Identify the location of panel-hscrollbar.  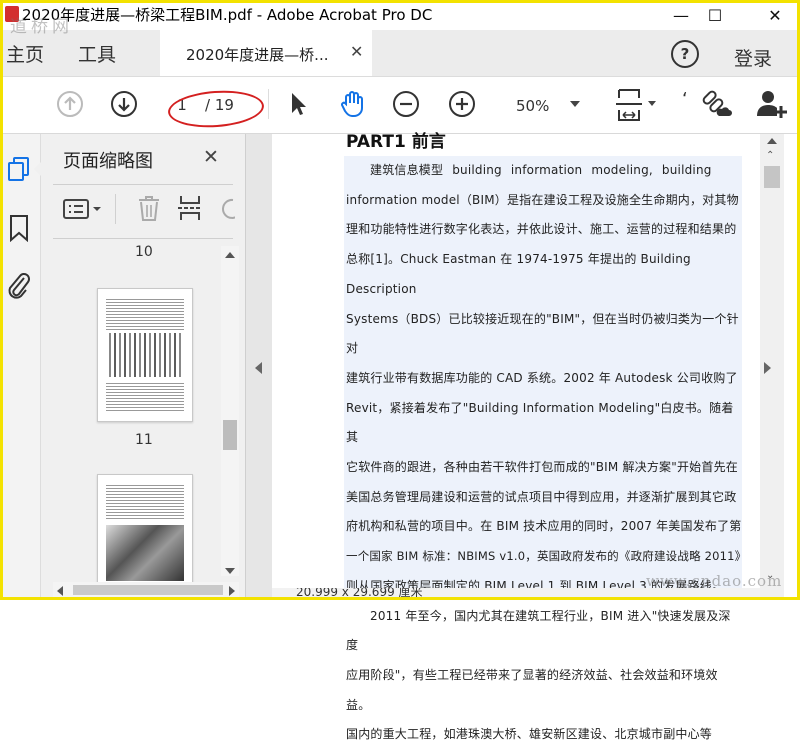
(146, 590).